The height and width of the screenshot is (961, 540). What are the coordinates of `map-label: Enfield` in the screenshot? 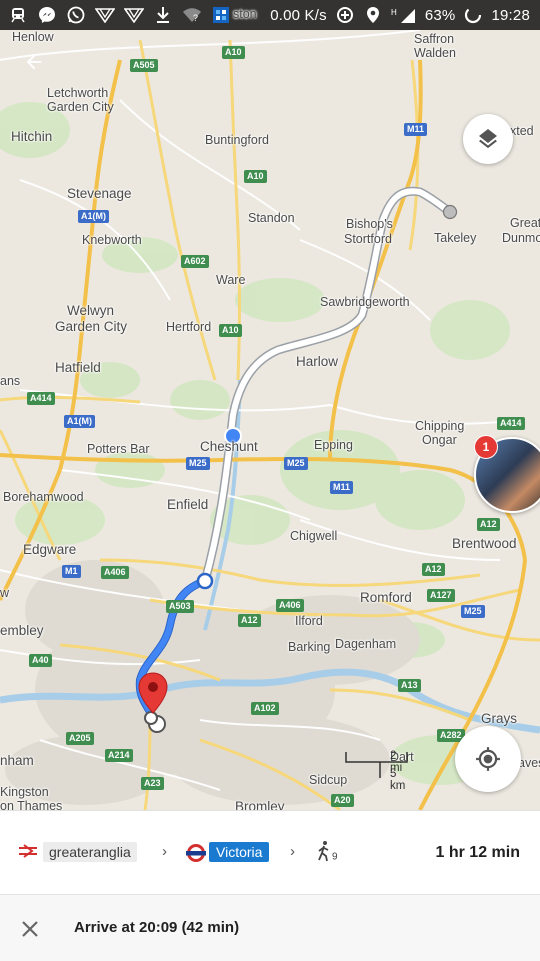 It's located at (188, 504).